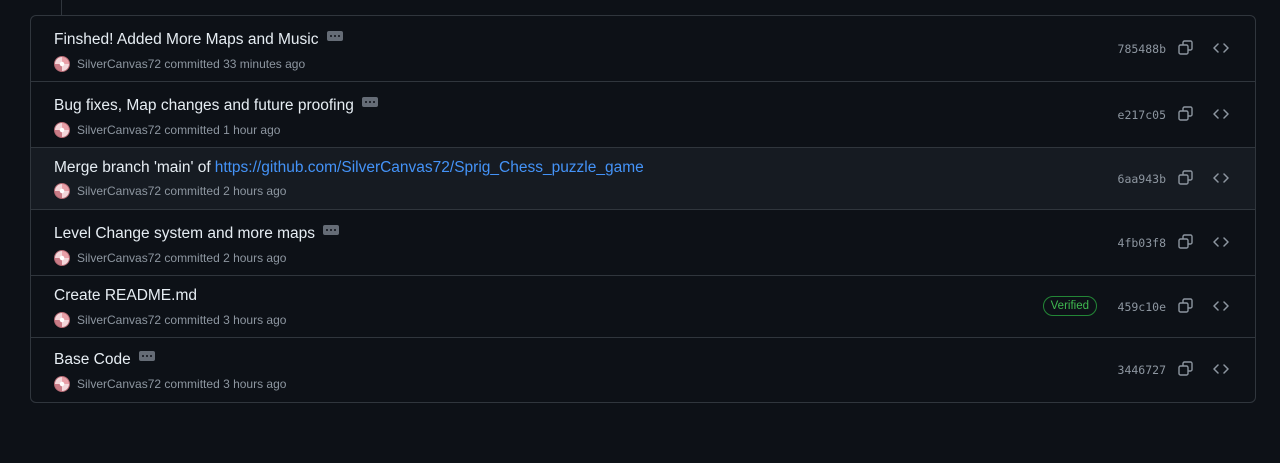 This screenshot has width=1280, height=463. I want to click on commit-time: committed 1 hour ago, so click(222, 130).